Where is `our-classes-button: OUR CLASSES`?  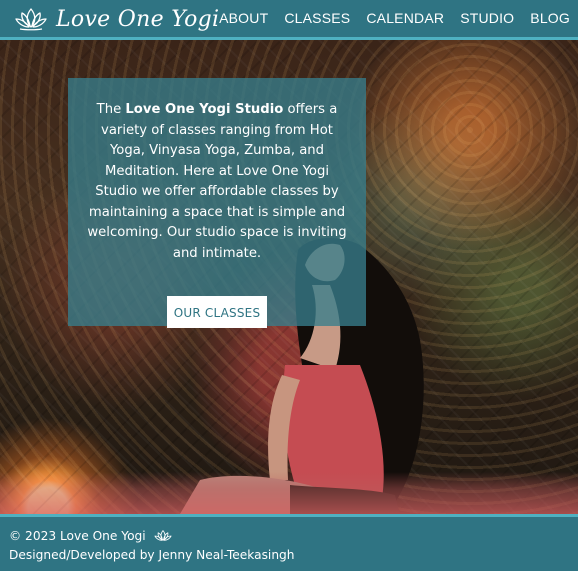
our-classes-button: OUR CLASSES is located at coordinates (217, 312).